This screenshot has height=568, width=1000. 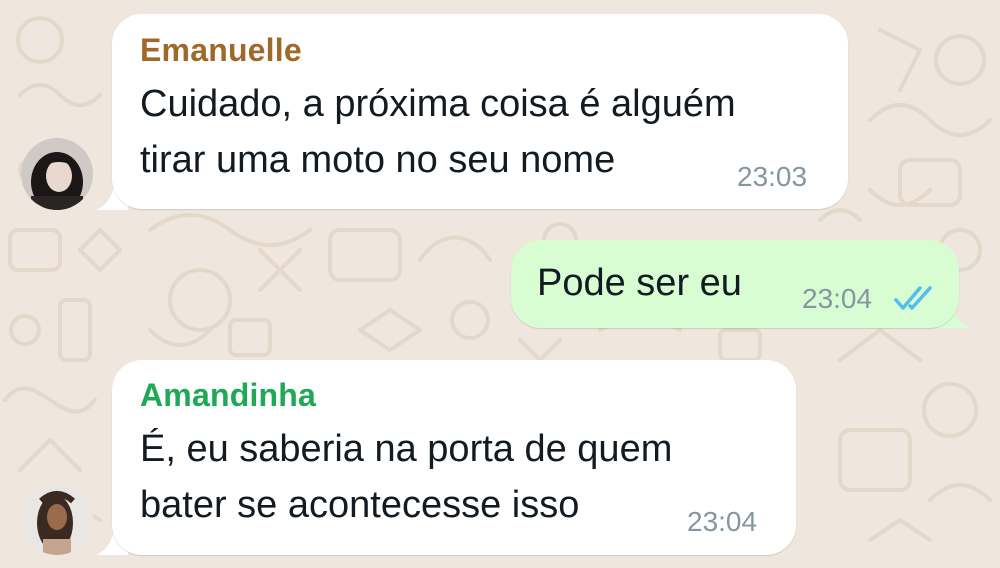 What do you see at coordinates (438, 104) in the screenshot?
I see `message-text-line: Cuidado, a próxima coisa é alguém` at bounding box center [438, 104].